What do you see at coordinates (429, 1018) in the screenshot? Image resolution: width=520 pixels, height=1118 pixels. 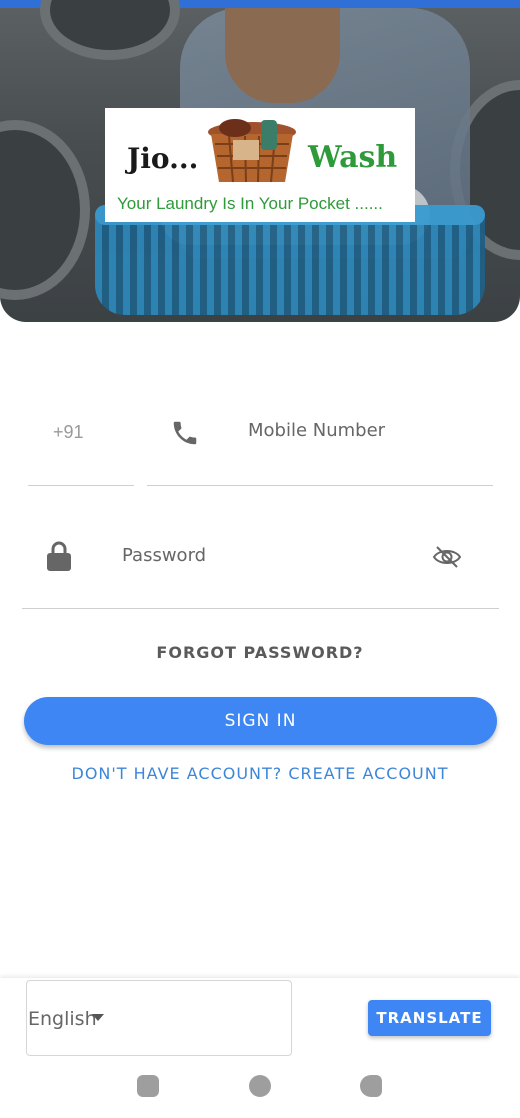 I see `translate-button: TRANSLATE` at bounding box center [429, 1018].